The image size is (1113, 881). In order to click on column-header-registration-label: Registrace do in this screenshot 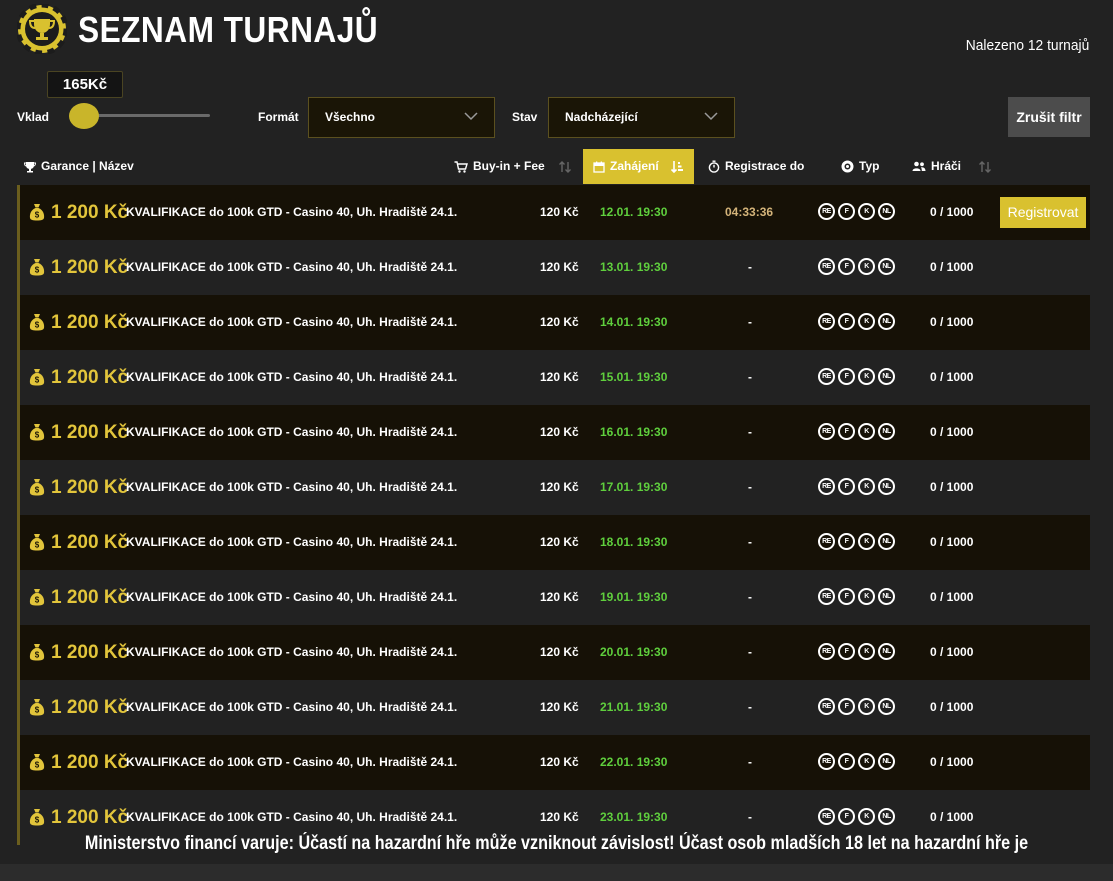, I will do `click(765, 166)`.